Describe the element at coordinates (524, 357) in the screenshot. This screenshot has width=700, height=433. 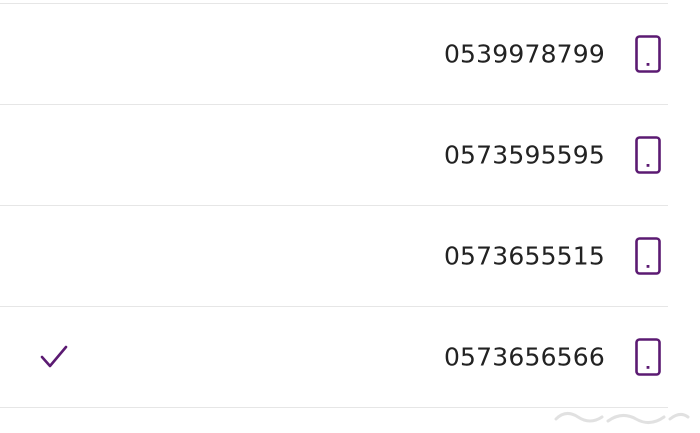
I see `phone-number: 0573656566` at that location.